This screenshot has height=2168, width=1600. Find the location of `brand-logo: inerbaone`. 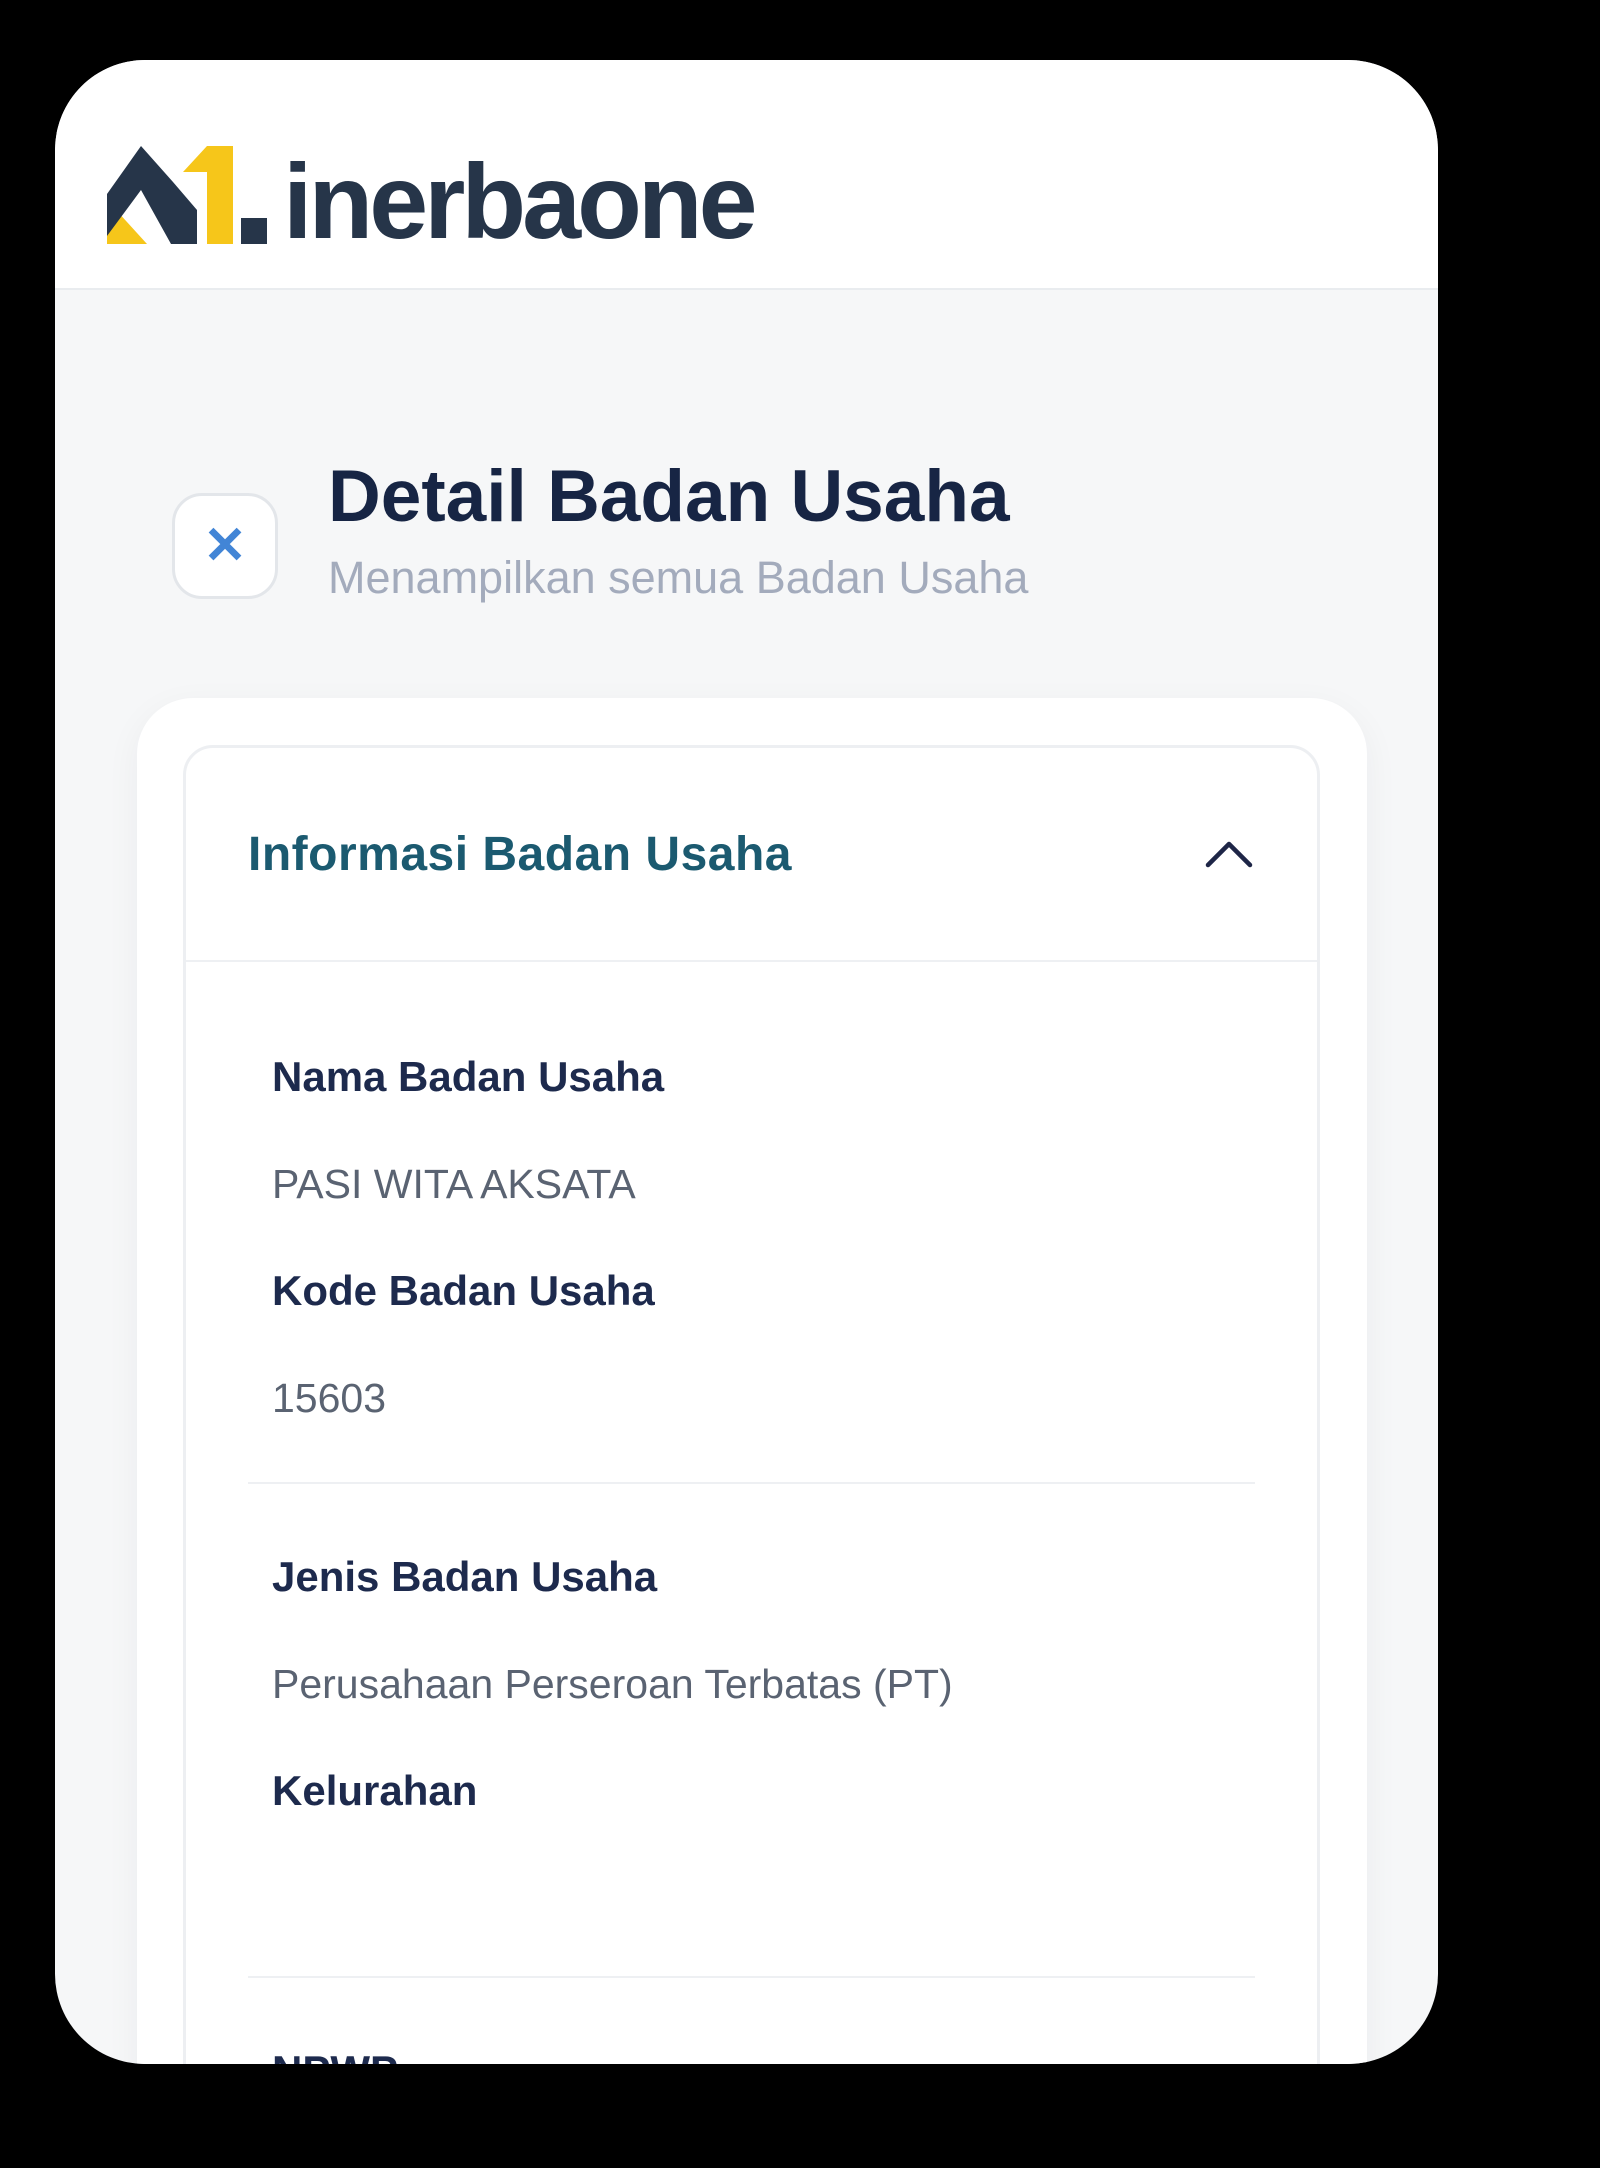

brand-logo: inerbaone is located at coordinates (430, 196).